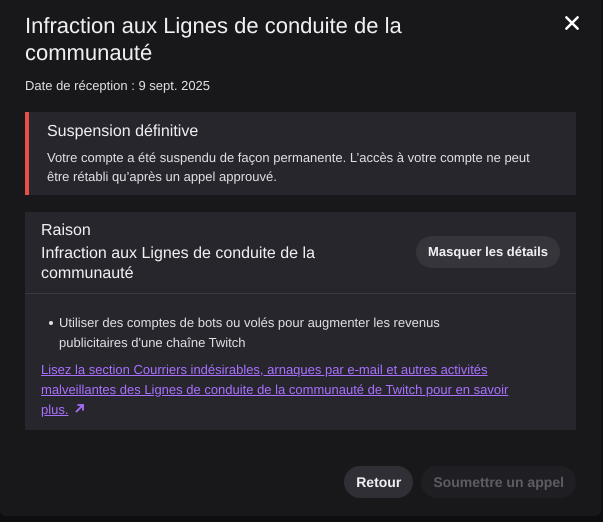  Describe the element at coordinates (300, 390) in the screenshot. I see `guidelines-link: Lisez la section Courriers indésirables, arnaques par e-mail et autres activités malveillantes des Lignes de conduite de la communauté de Twitch pour en savoir plus.` at that location.